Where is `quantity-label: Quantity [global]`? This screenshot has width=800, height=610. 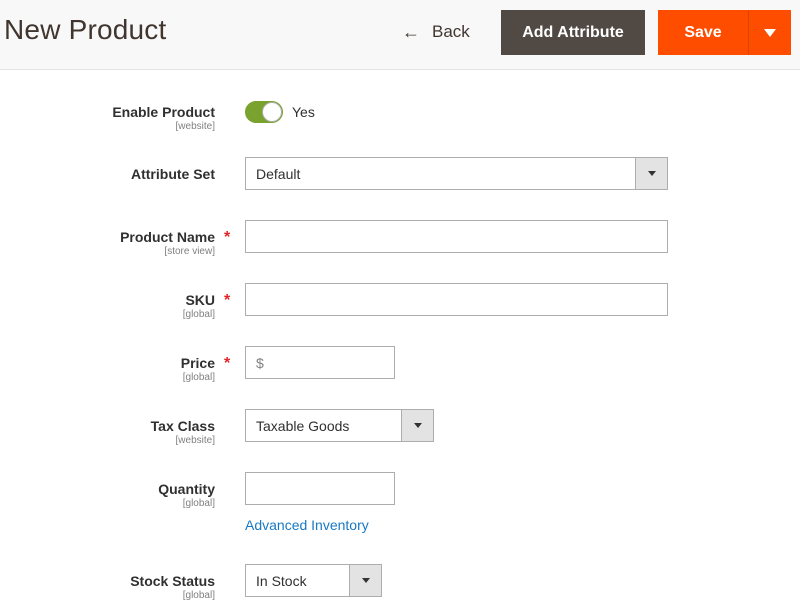 quantity-label: Quantity [global] is located at coordinates (186, 495).